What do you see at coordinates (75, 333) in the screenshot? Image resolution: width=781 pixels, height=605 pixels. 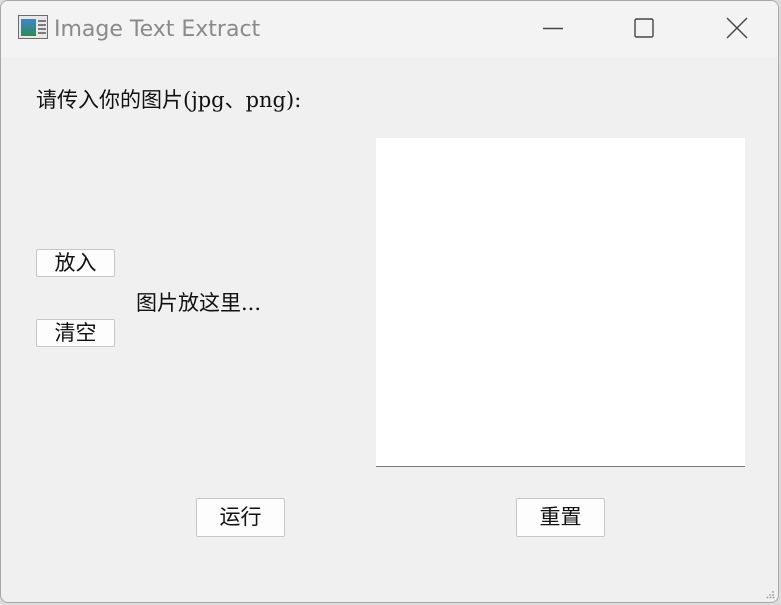 I see `clear-image-button: 清空` at bounding box center [75, 333].